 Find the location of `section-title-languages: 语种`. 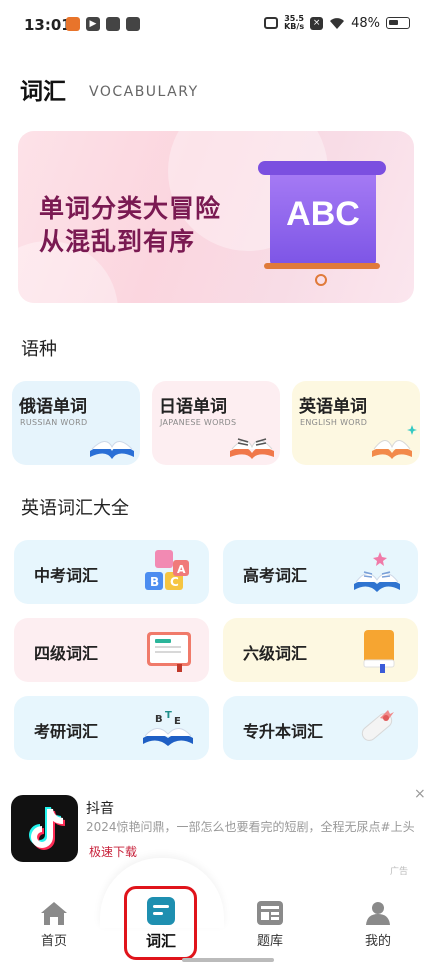

section-title-languages: 语种 is located at coordinates (39, 349).